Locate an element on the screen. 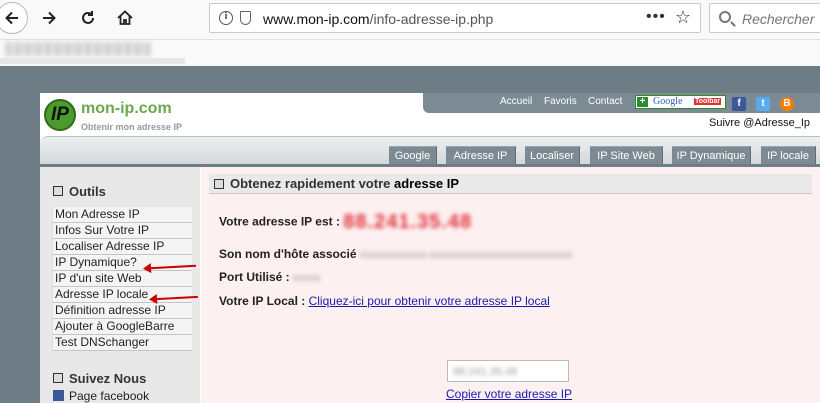 This screenshot has width=820, height=403. suivez-heading: Suivez Nous is located at coordinates (99, 378).